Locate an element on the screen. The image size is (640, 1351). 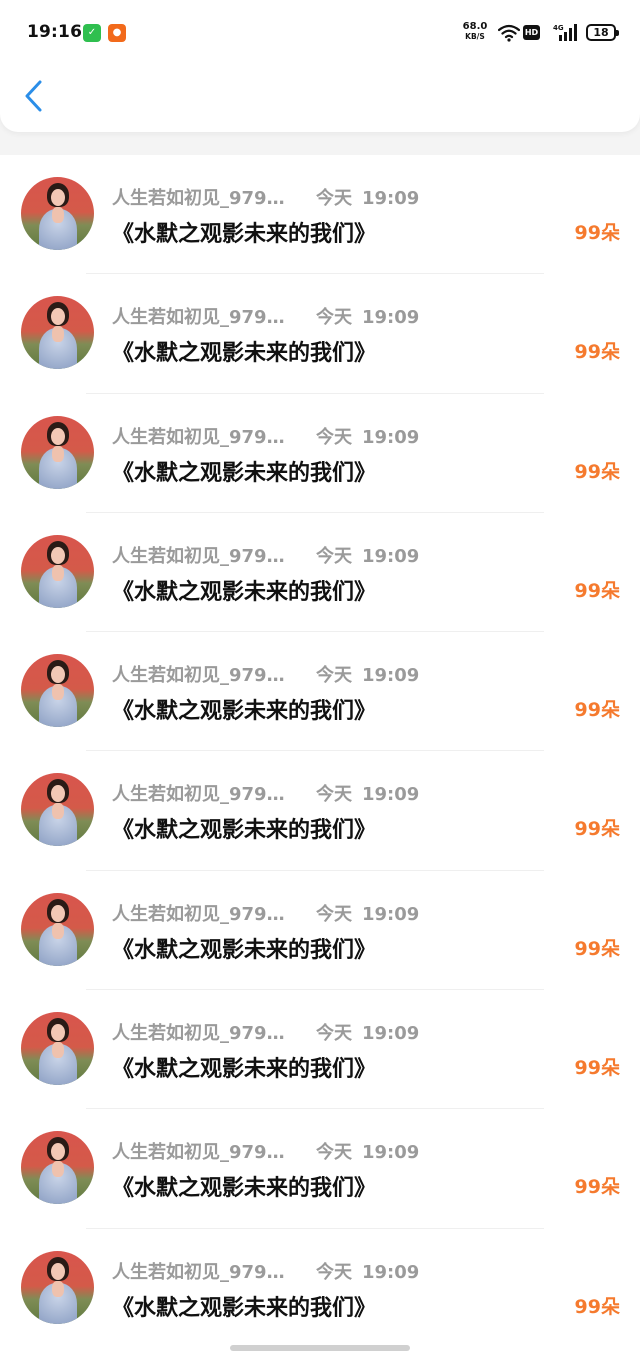
home-indicator is located at coordinates (320, 1348).